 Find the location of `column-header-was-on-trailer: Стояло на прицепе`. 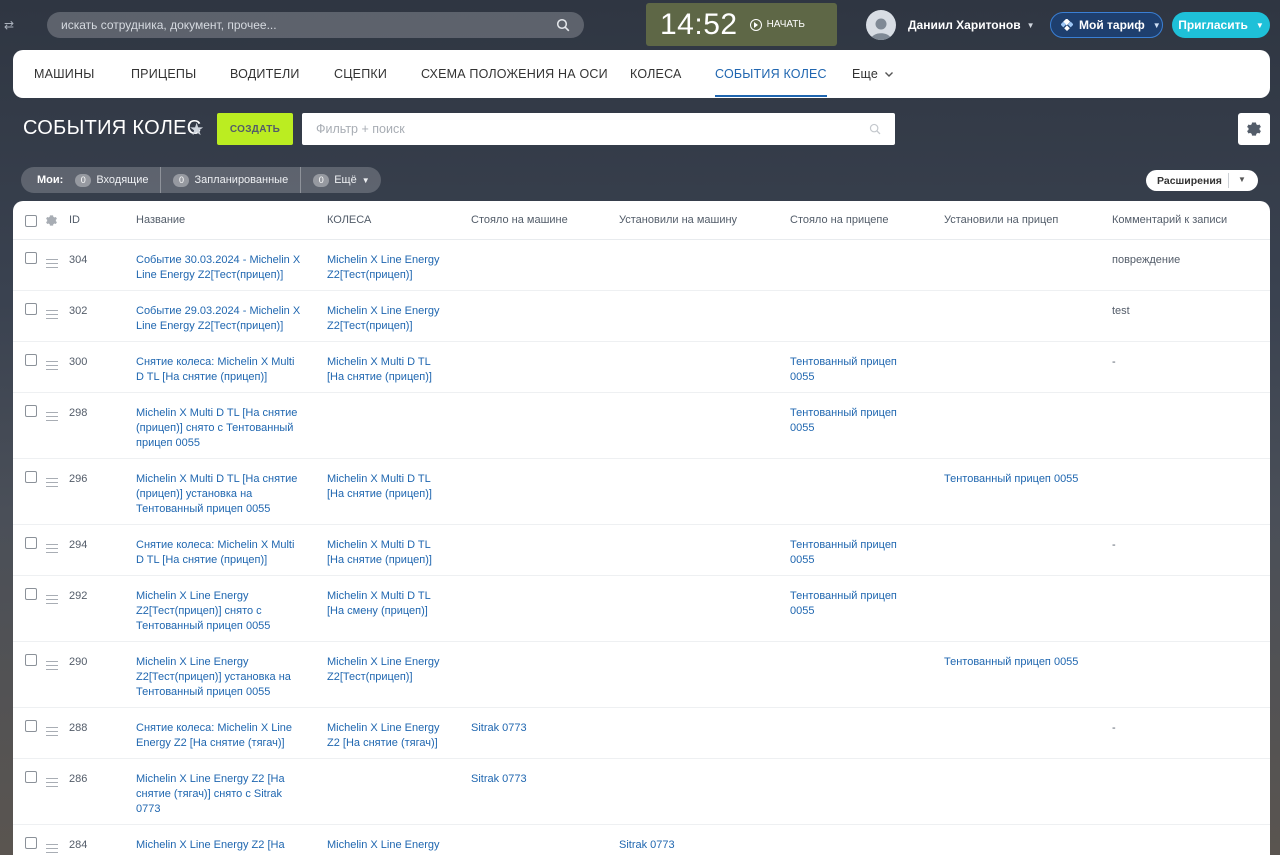

column-header-was-on-trailer: Стояло на прицепе is located at coordinates (839, 220).